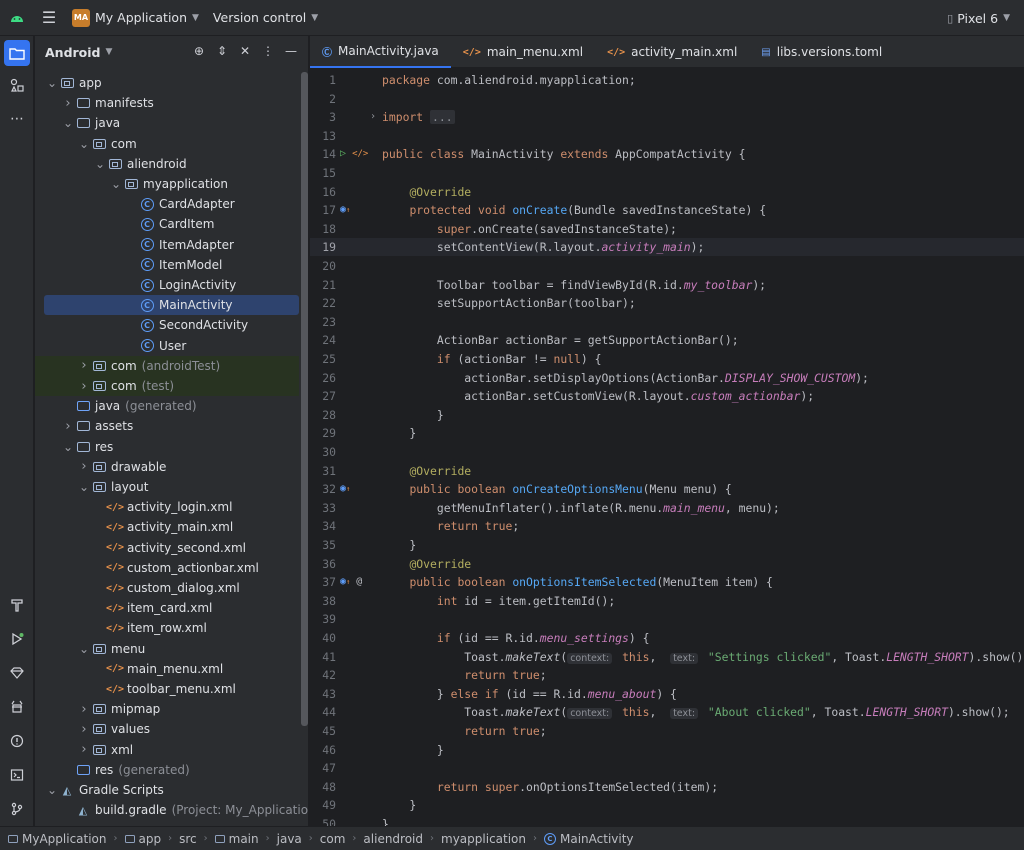  What do you see at coordinates (667, 601) in the screenshot?
I see `code-line: 38 int id = item.getItemId();` at bounding box center [667, 601].